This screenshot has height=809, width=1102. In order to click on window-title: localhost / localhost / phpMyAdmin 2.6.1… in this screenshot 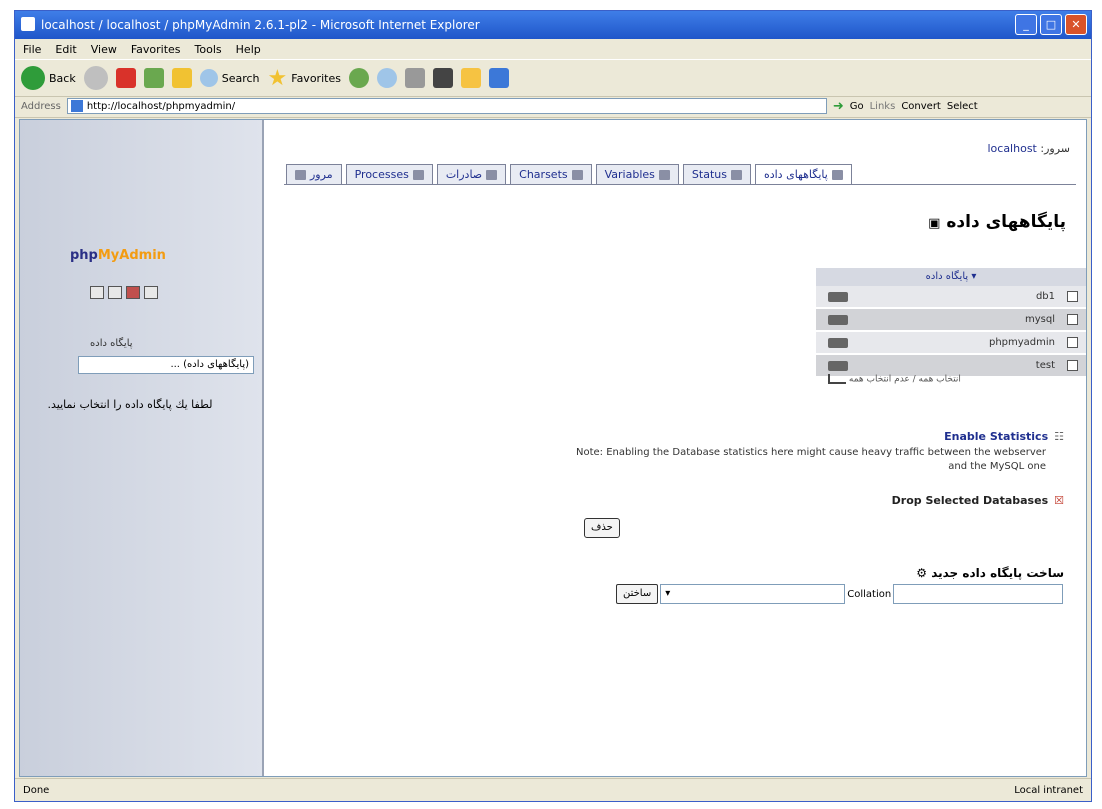, I will do `click(260, 25)`.